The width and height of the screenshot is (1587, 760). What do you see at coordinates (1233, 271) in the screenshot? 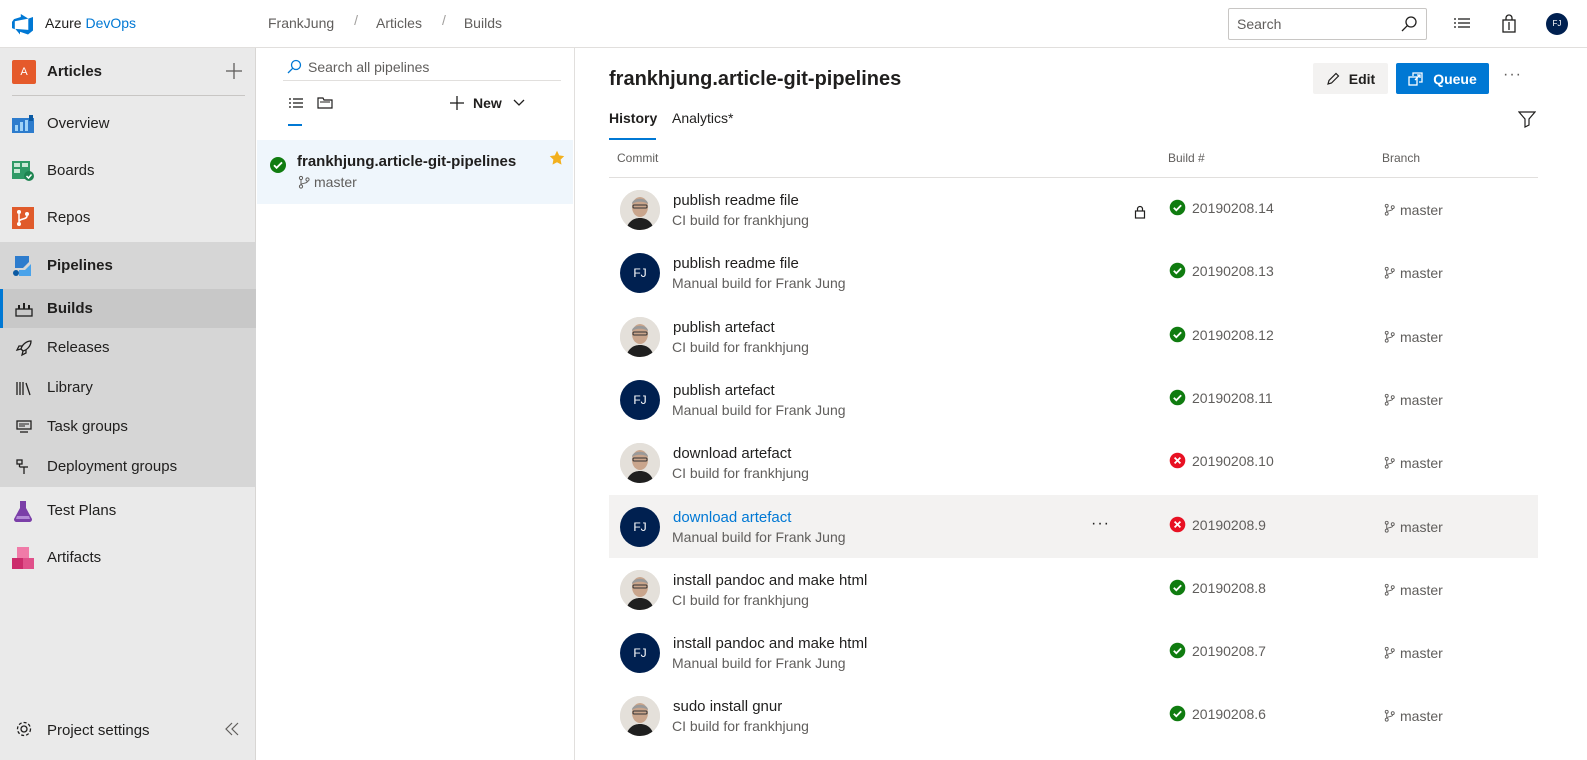
I see `build-number: 20190208.13` at bounding box center [1233, 271].